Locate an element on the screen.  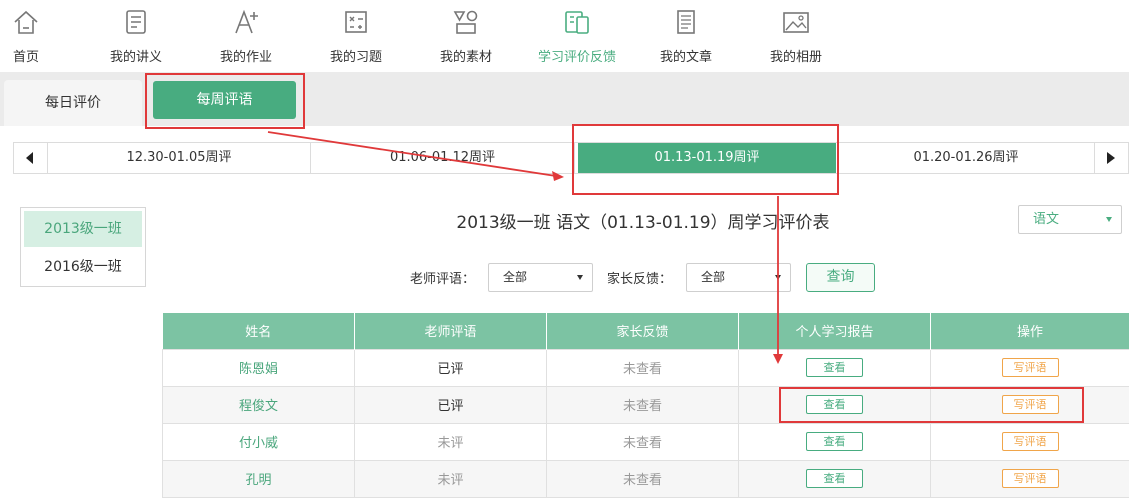
homework-icon is located at coordinates (246, 21).